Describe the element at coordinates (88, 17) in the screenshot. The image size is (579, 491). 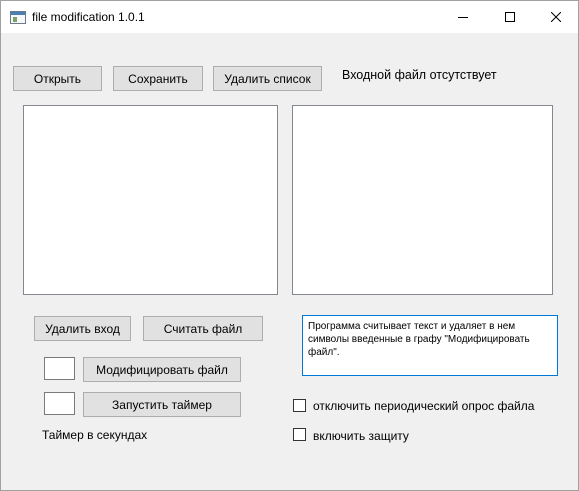
I see `window-title: file modification 1.0.1` at that location.